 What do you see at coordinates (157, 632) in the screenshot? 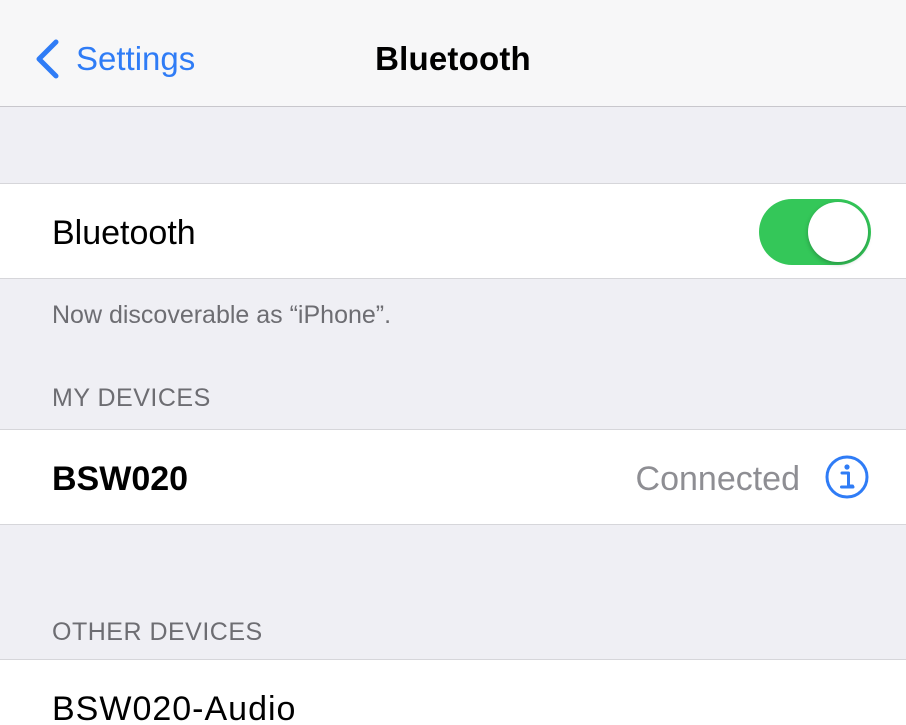
I see `other-devices-header: OTHER DEVICES` at bounding box center [157, 632].